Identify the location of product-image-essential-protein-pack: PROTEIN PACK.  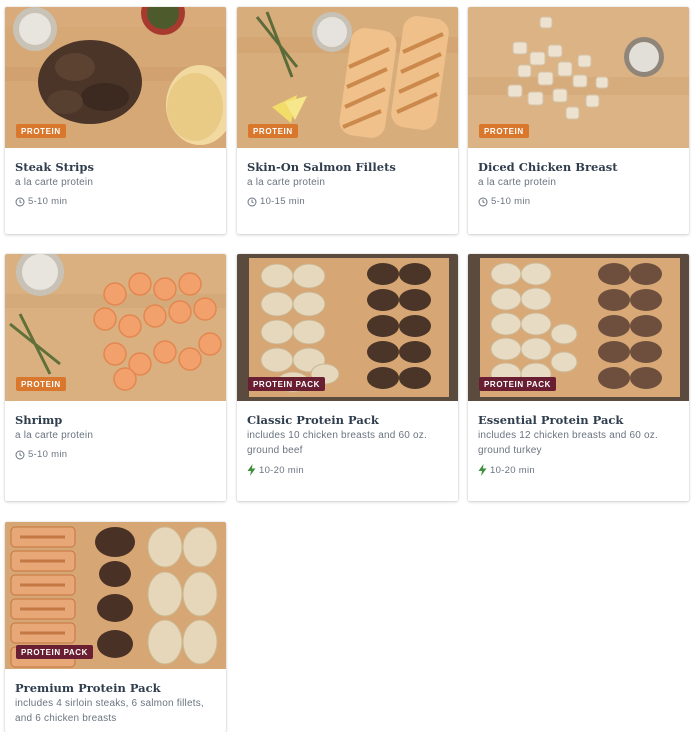
(578, 327).